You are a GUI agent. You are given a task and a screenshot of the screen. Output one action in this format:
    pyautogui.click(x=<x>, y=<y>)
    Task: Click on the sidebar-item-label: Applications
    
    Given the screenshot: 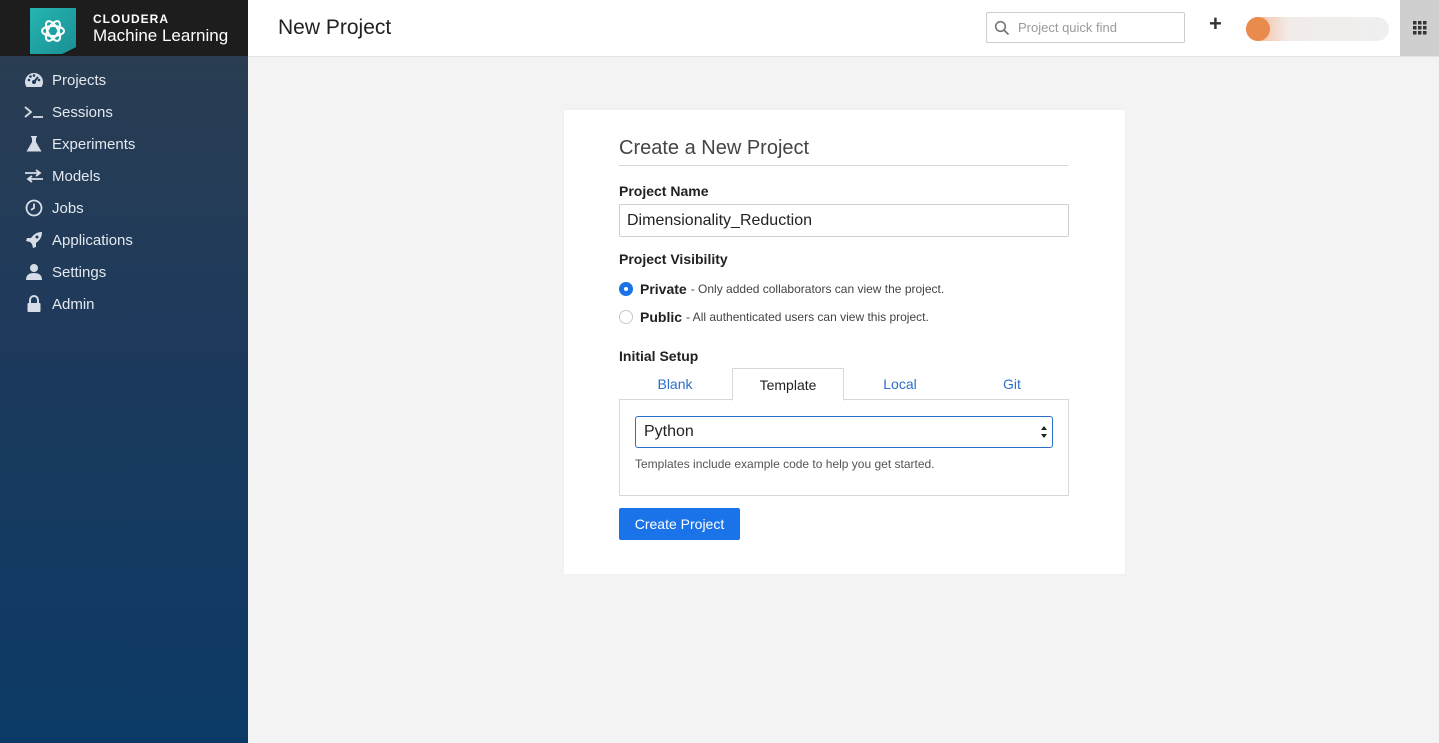 What is the action you would take?
    pyautogui.click(x=92, y=240)
    